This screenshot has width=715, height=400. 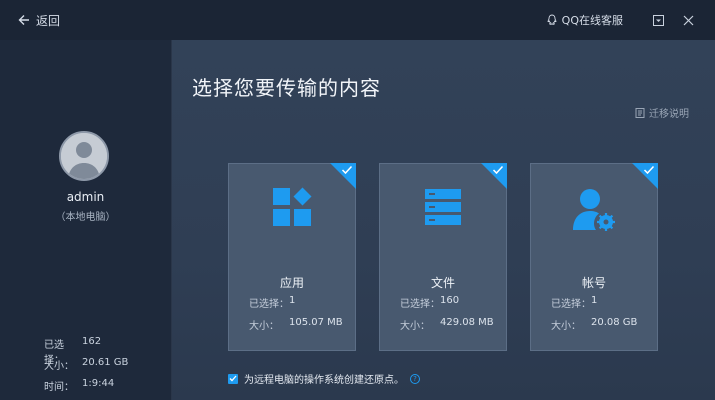 I want to click on minimize-button, so click(x=658, y=20).